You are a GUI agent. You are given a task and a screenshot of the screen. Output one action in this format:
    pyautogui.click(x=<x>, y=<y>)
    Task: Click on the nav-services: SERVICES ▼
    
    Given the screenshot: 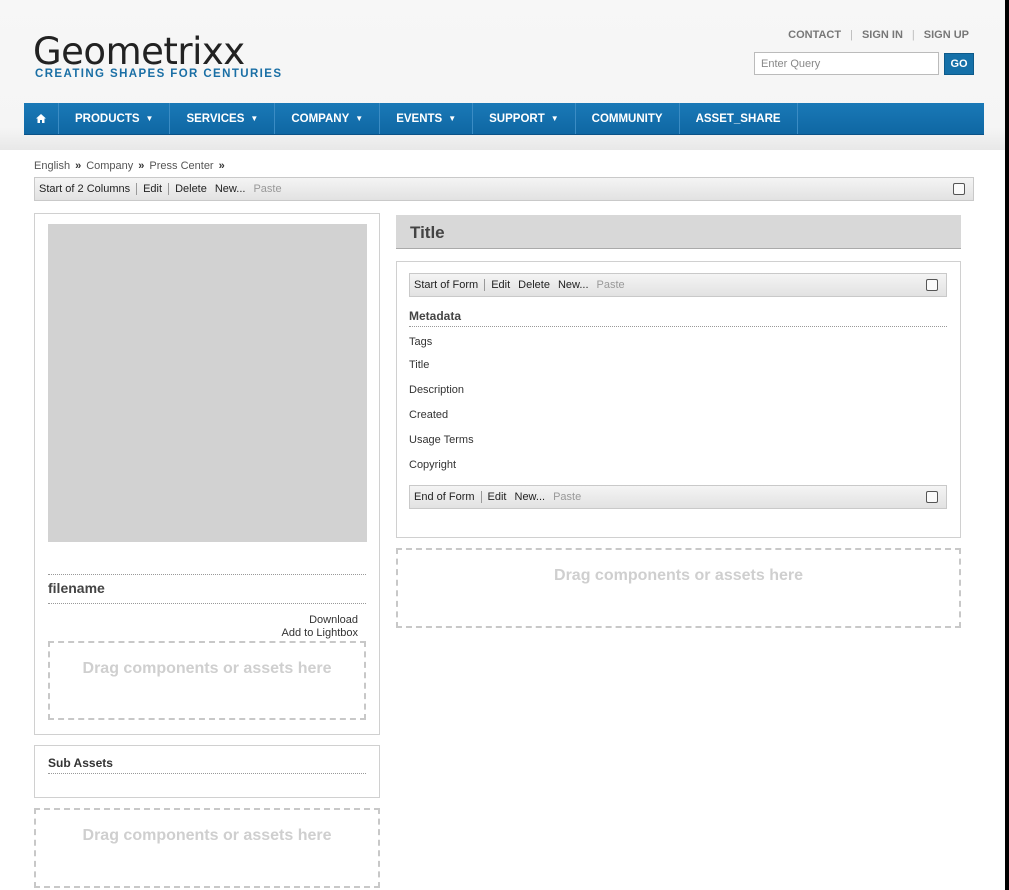 What is the action you would take?
    pyautogui.click(x=223, y=118)
    